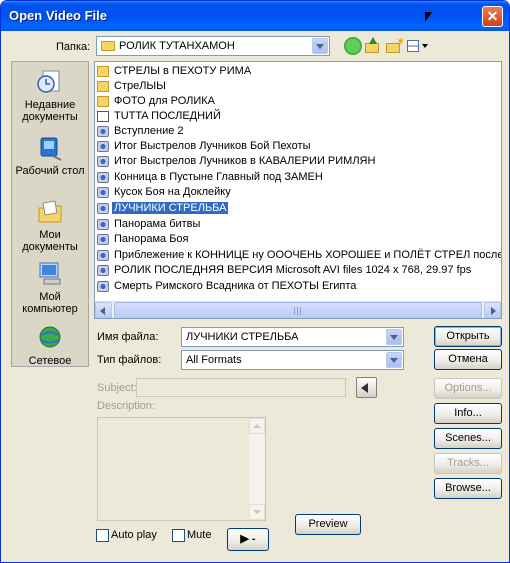 The image size is (510, 563). Describe the element at coordinates (51, 149) in the screenshot. I see `desktop-icon` at that location.